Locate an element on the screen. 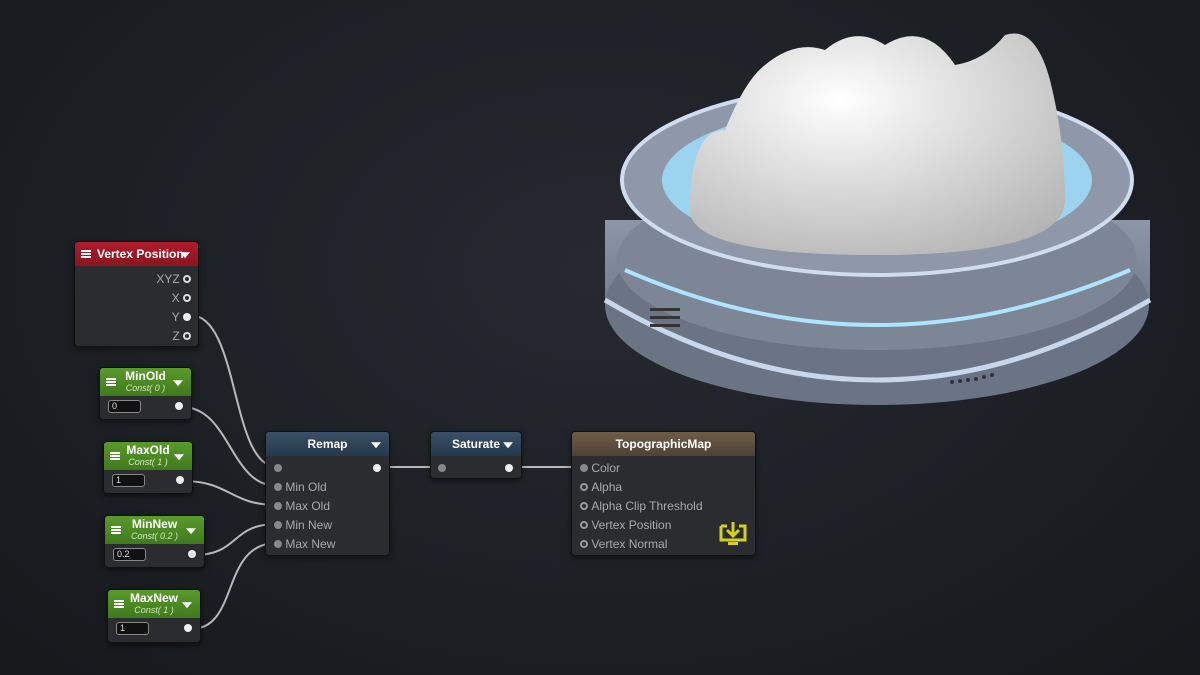 Image resolution: width=1200 pixels, height=675 pixels. node-title: MinNew is located at coordinates (154, 524).